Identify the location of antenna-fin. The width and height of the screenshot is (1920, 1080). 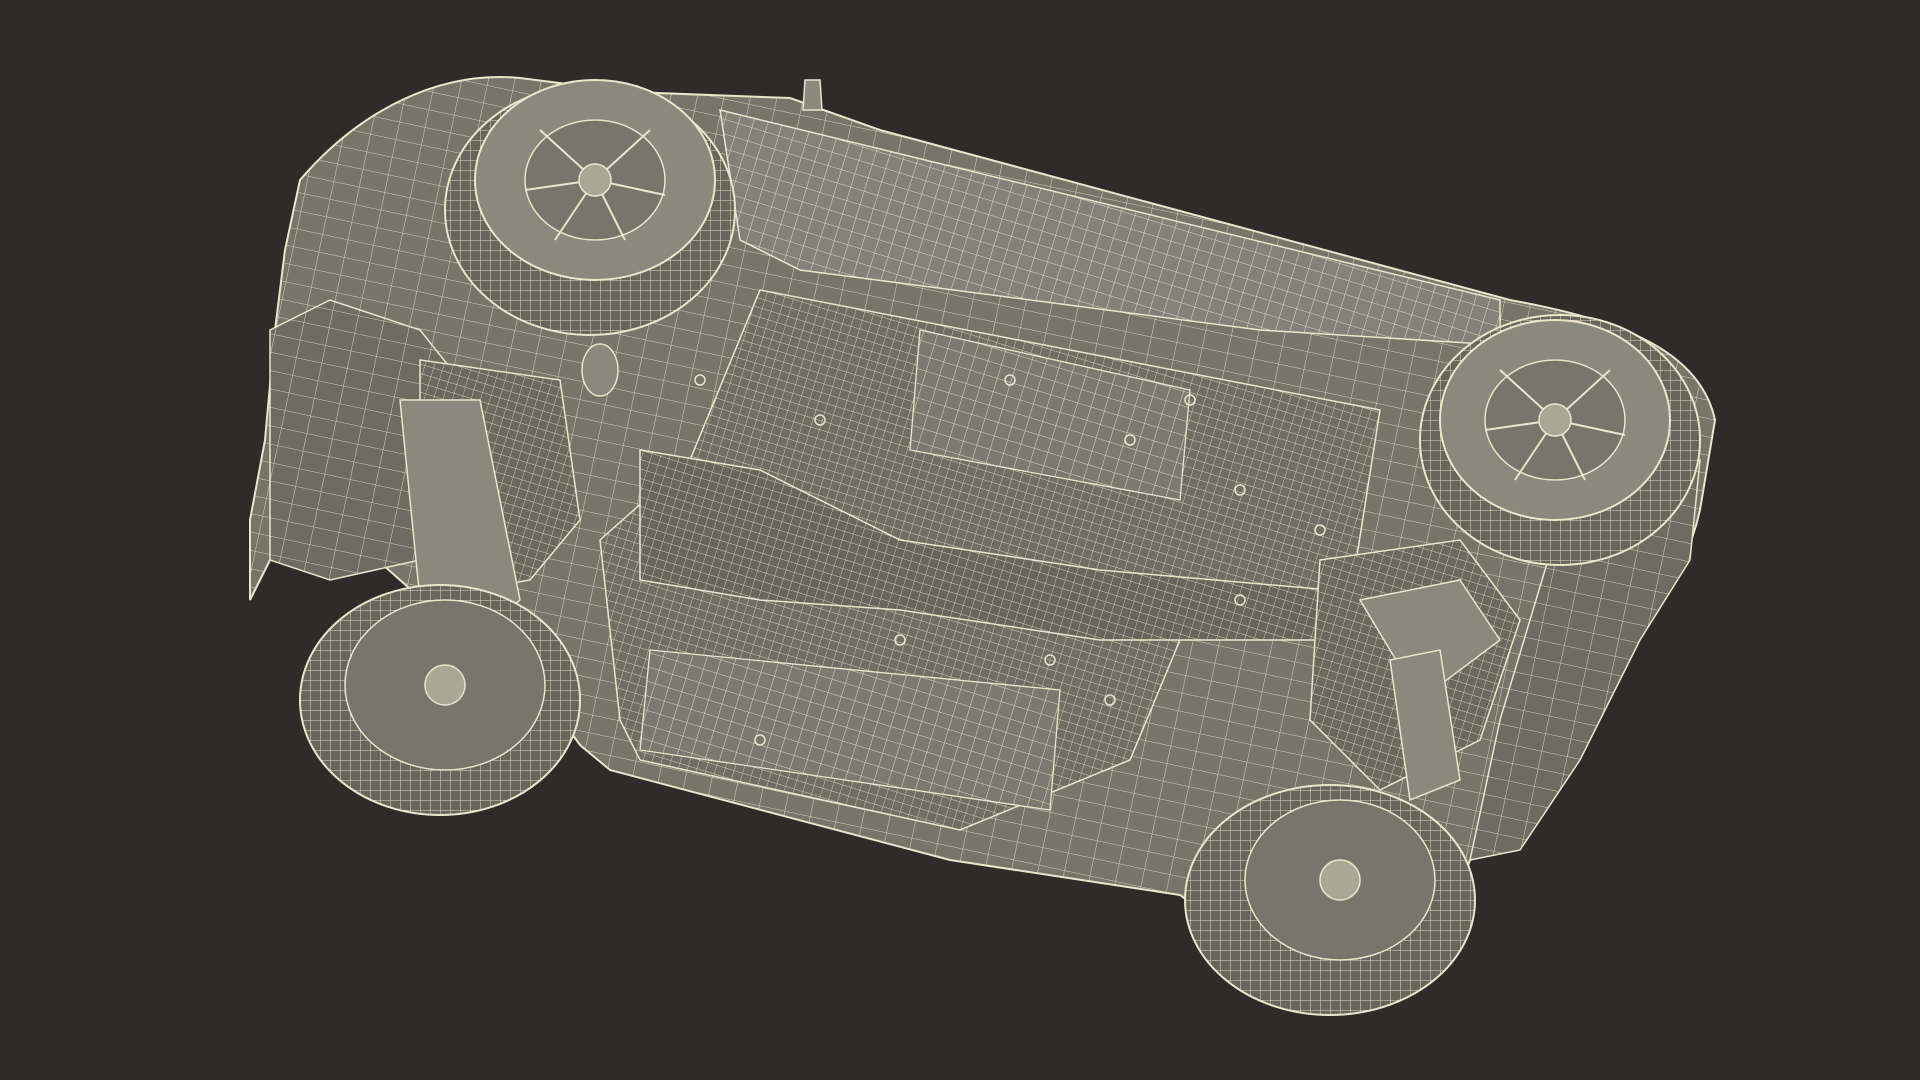
(812, 95).